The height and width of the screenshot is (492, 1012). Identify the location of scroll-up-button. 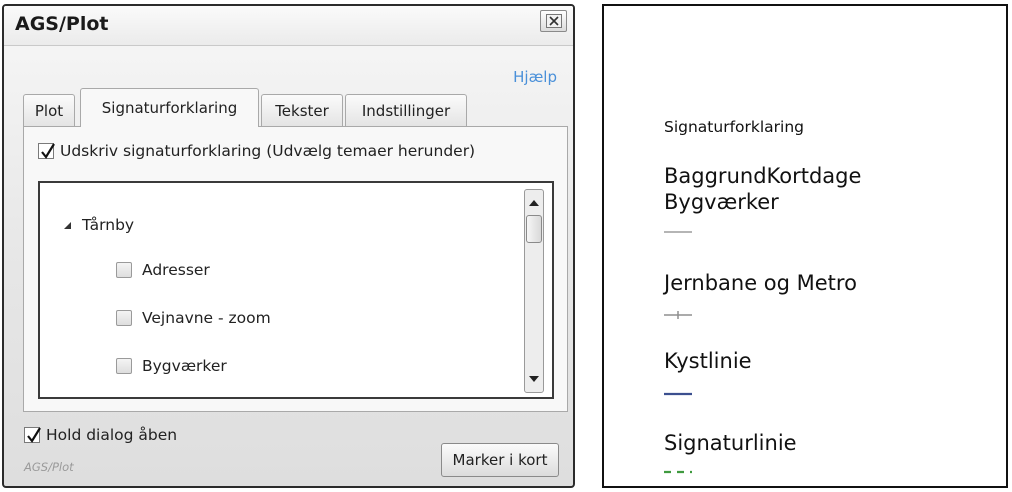
(534, 203).